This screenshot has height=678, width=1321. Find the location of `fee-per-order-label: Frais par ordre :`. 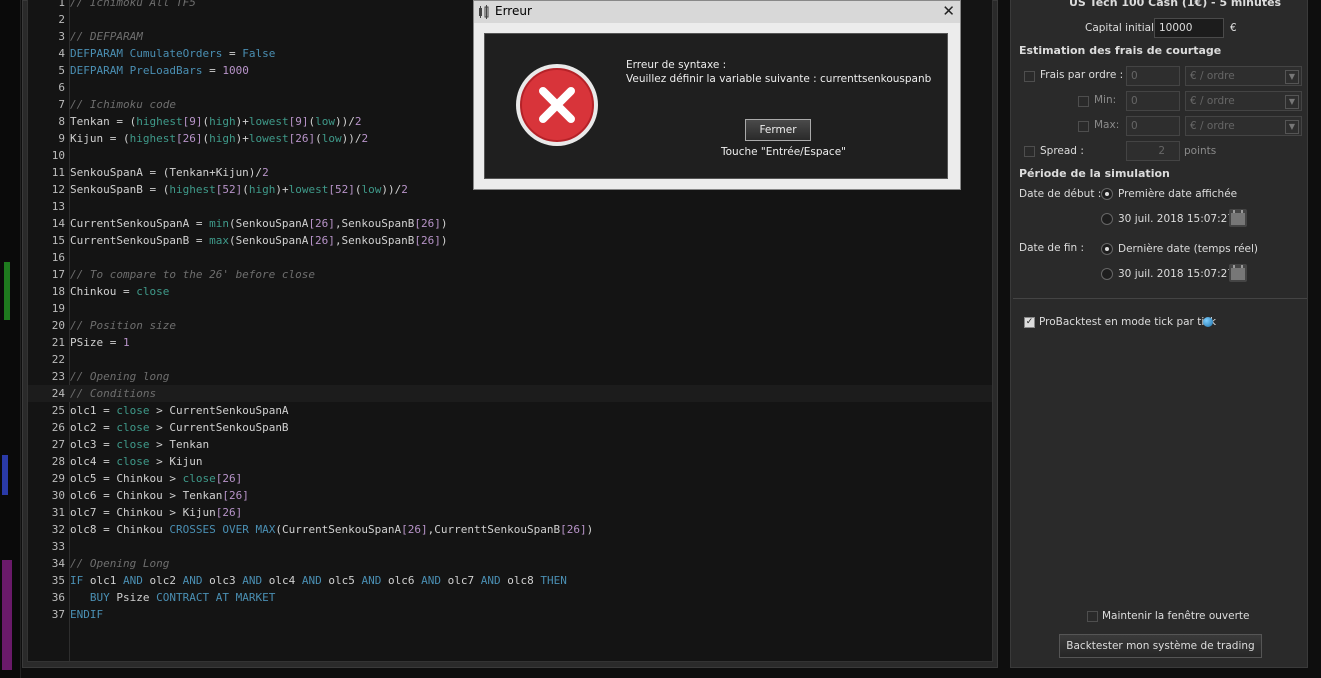

fee-per-order-label: Frais par ordre : is located at coordinates (1082, 75).